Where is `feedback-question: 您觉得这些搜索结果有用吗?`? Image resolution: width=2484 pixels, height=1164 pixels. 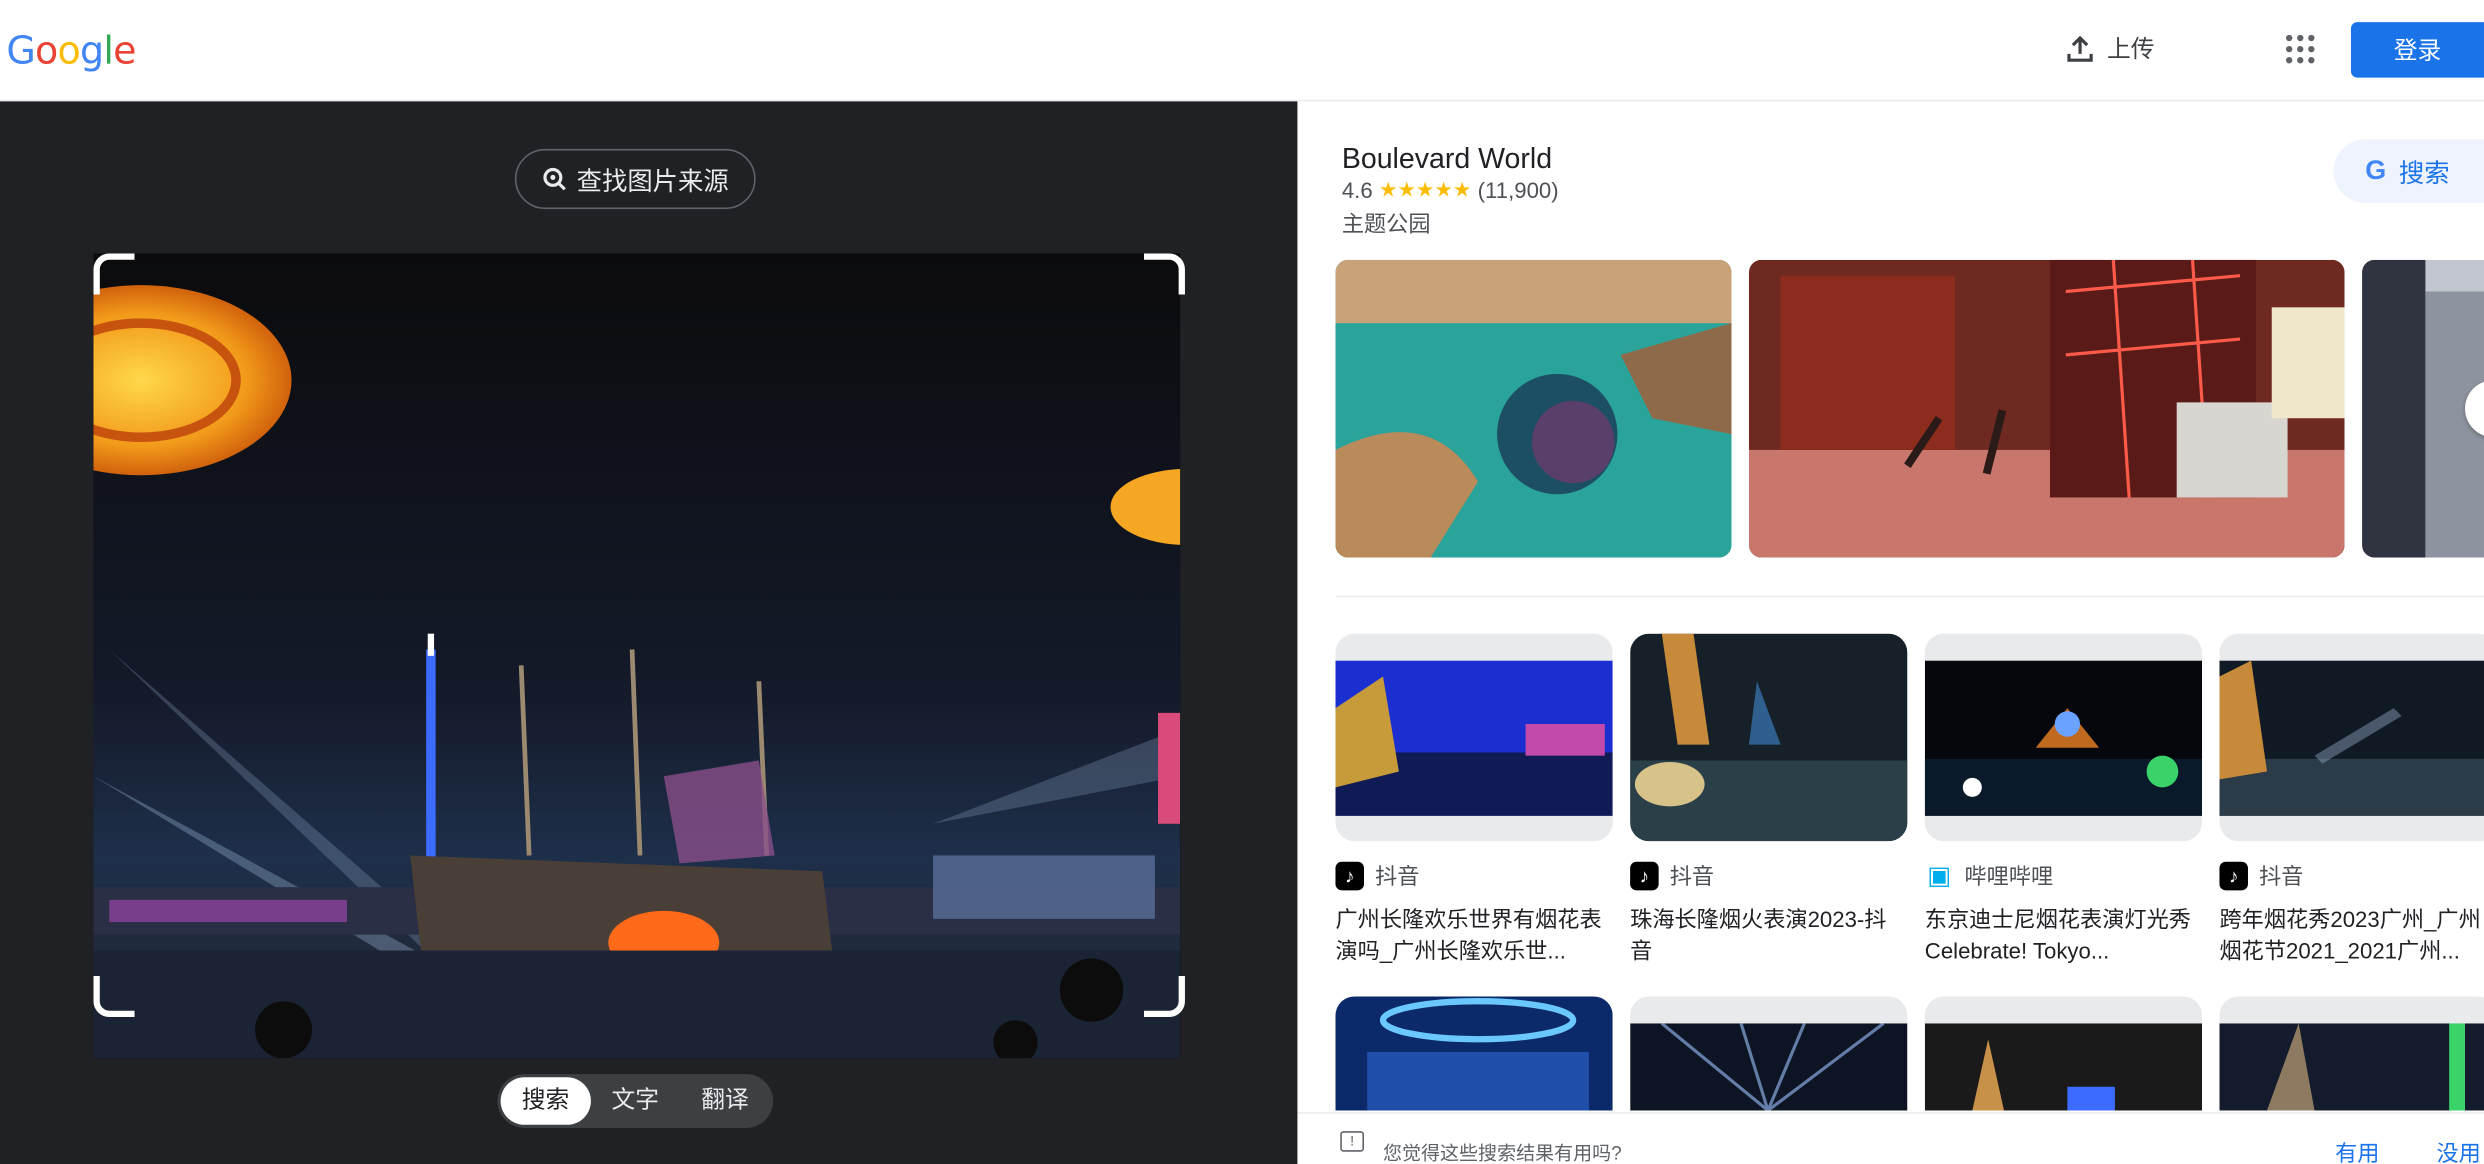
feedback-question: 您觉得这些搜索结果有用吗? is located at coordinates (1502, 1153).